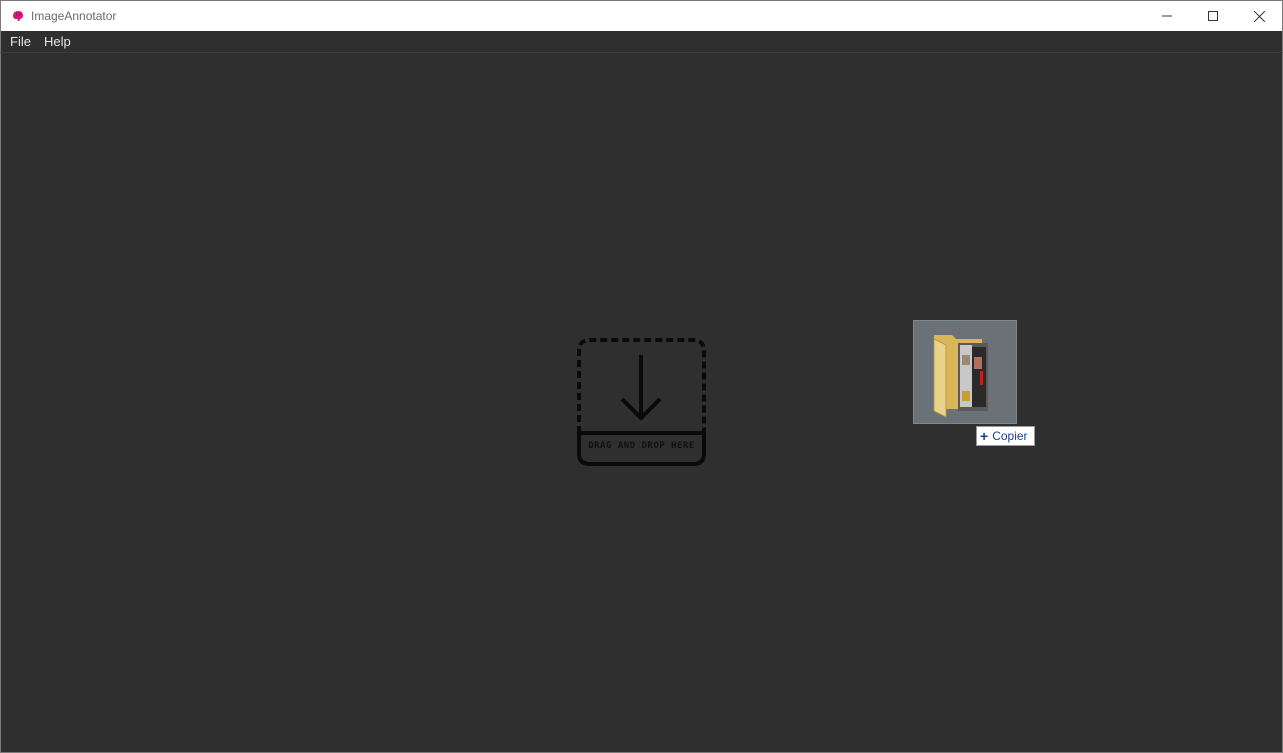  What do you see at coordinates (1010, 436) in the screenshot?
I see `copy-action-label: Copier` at bounding box center [1010, 436].